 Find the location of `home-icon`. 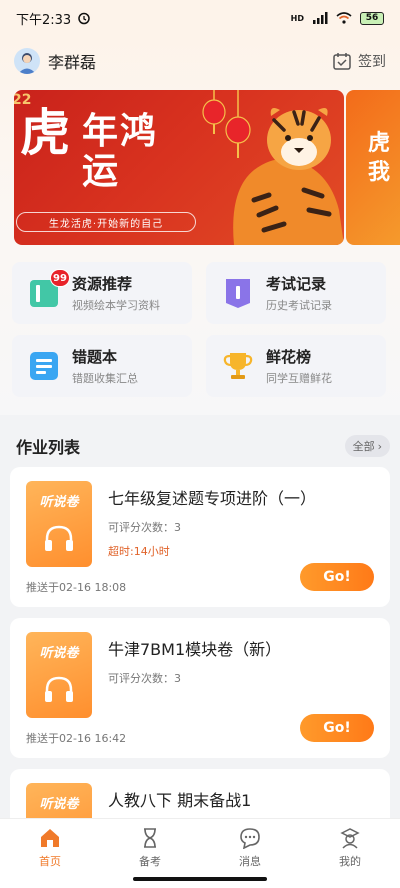

home-icon is located at coordinates (50, 838).